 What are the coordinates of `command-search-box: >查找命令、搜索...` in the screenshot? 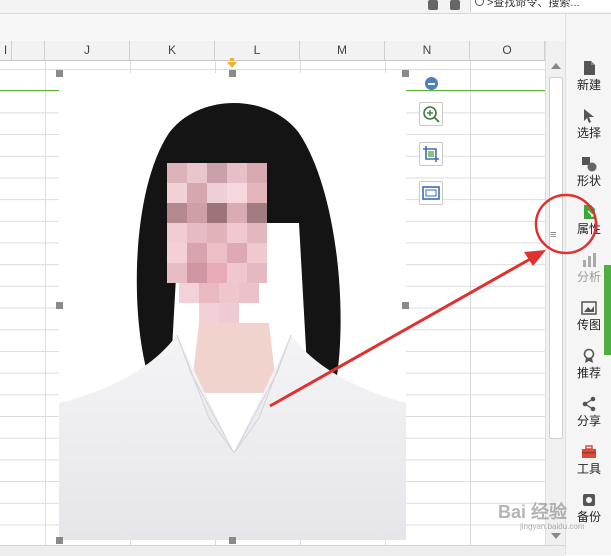 It's located at (540, 6).